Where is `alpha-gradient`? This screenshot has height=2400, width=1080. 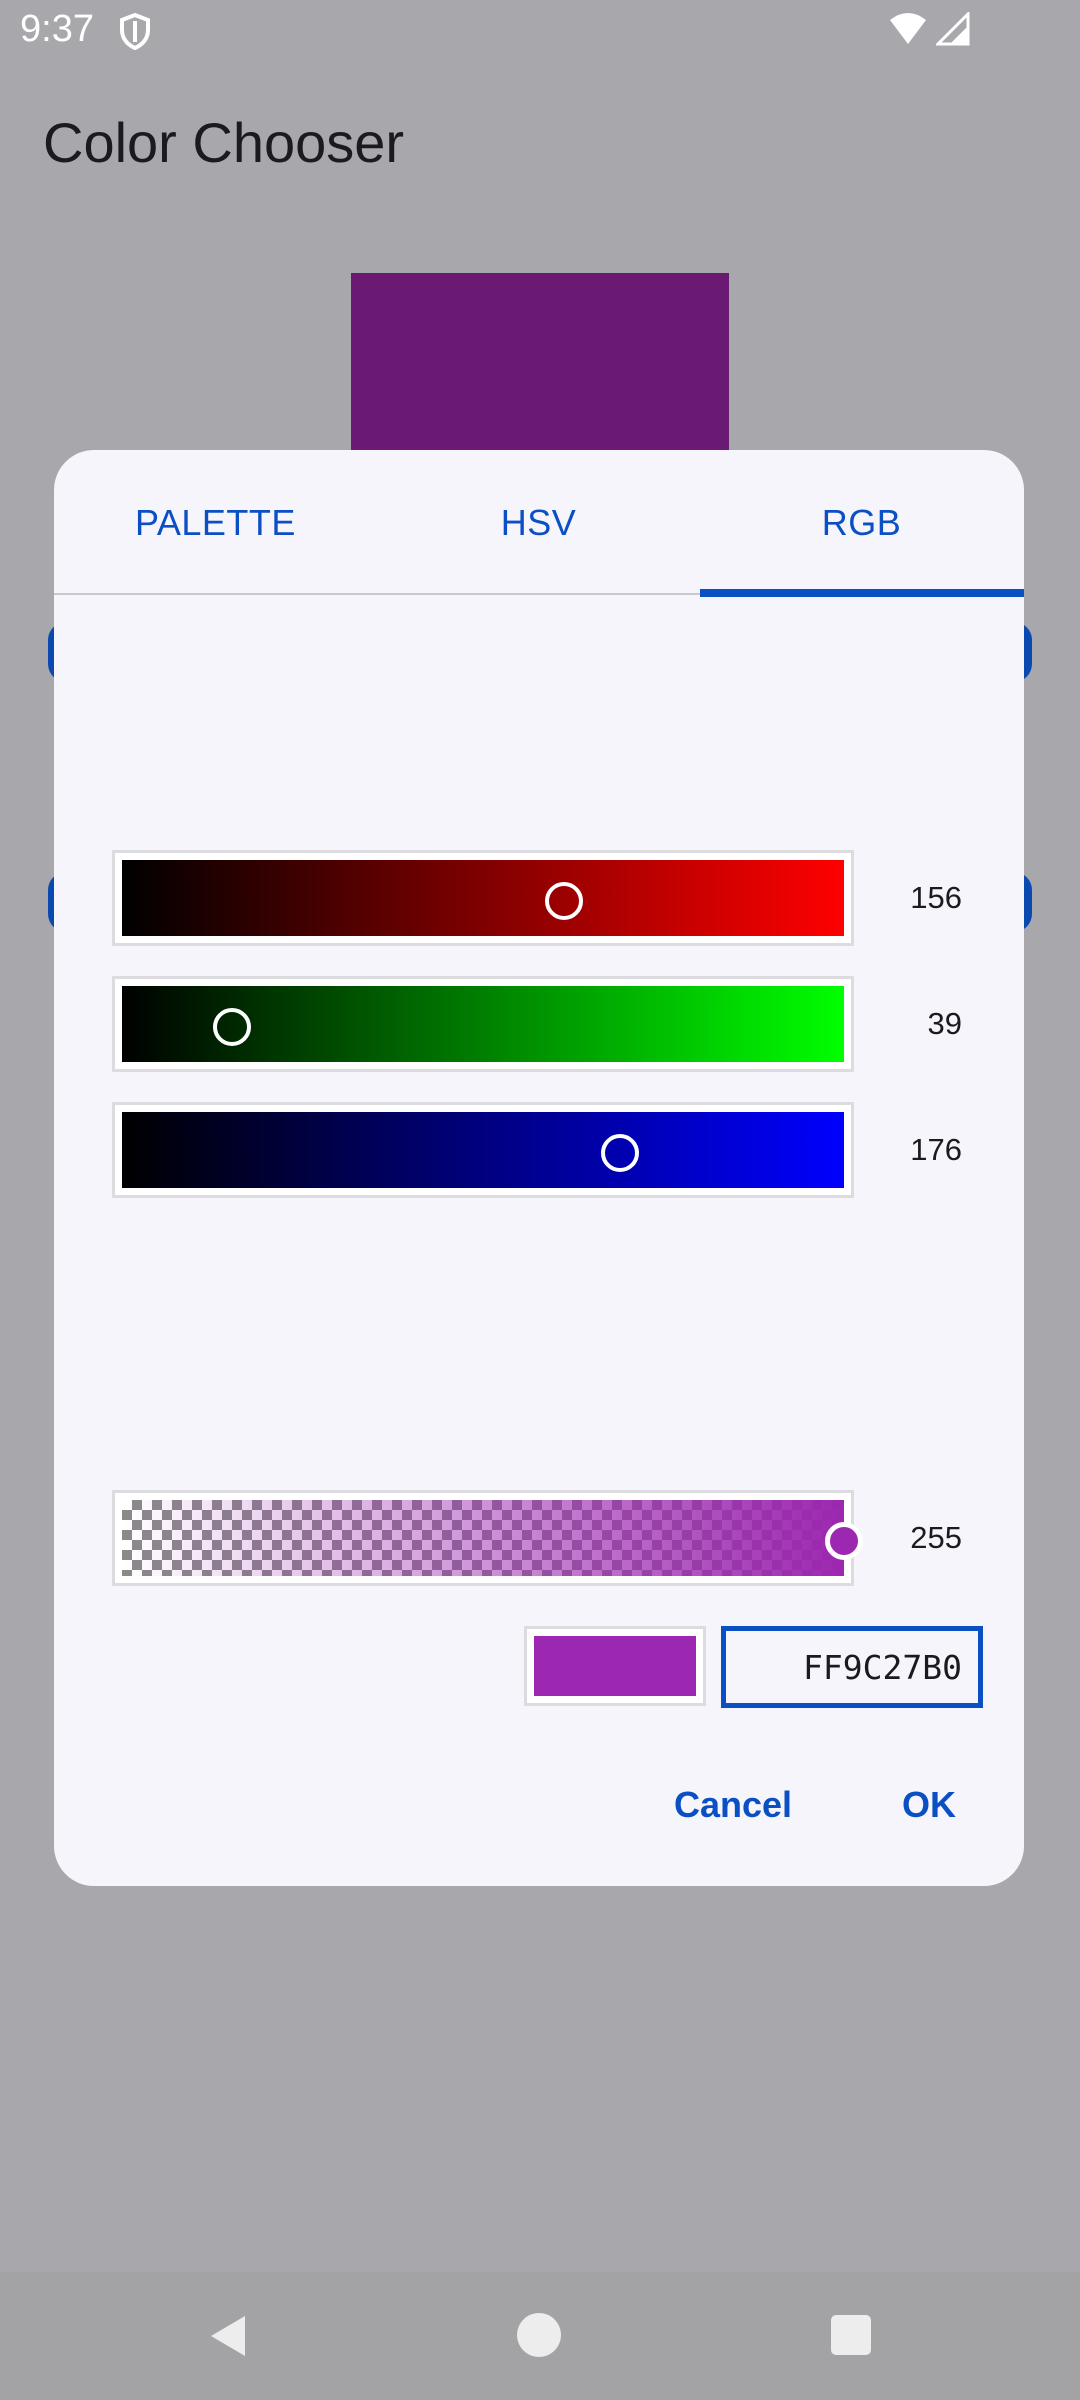 alpha-gradient is located at coordinates (483, 1538).